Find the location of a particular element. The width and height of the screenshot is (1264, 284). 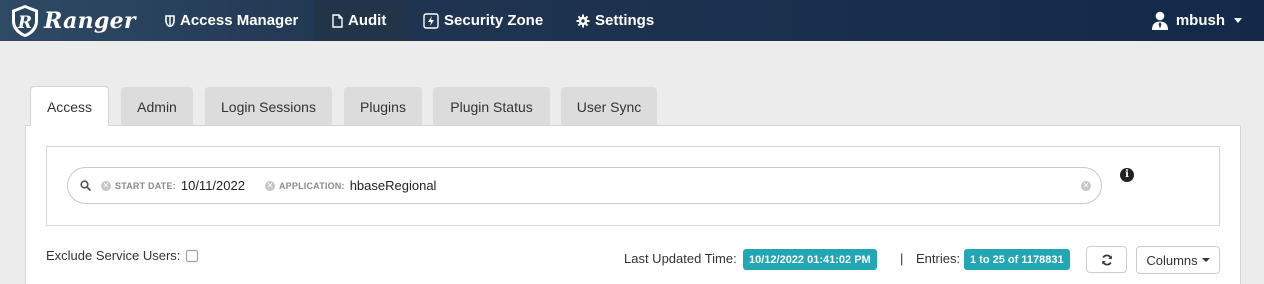

tab-plugins-label: Plugins is located at coordinates (383, 106).